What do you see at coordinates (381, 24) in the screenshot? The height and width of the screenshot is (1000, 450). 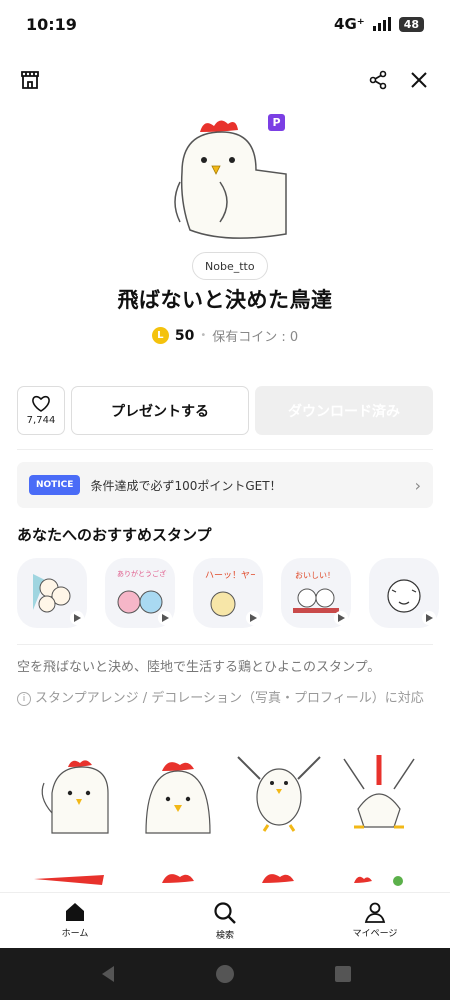 I see `signal-icon` at bounding box center [381, 24].